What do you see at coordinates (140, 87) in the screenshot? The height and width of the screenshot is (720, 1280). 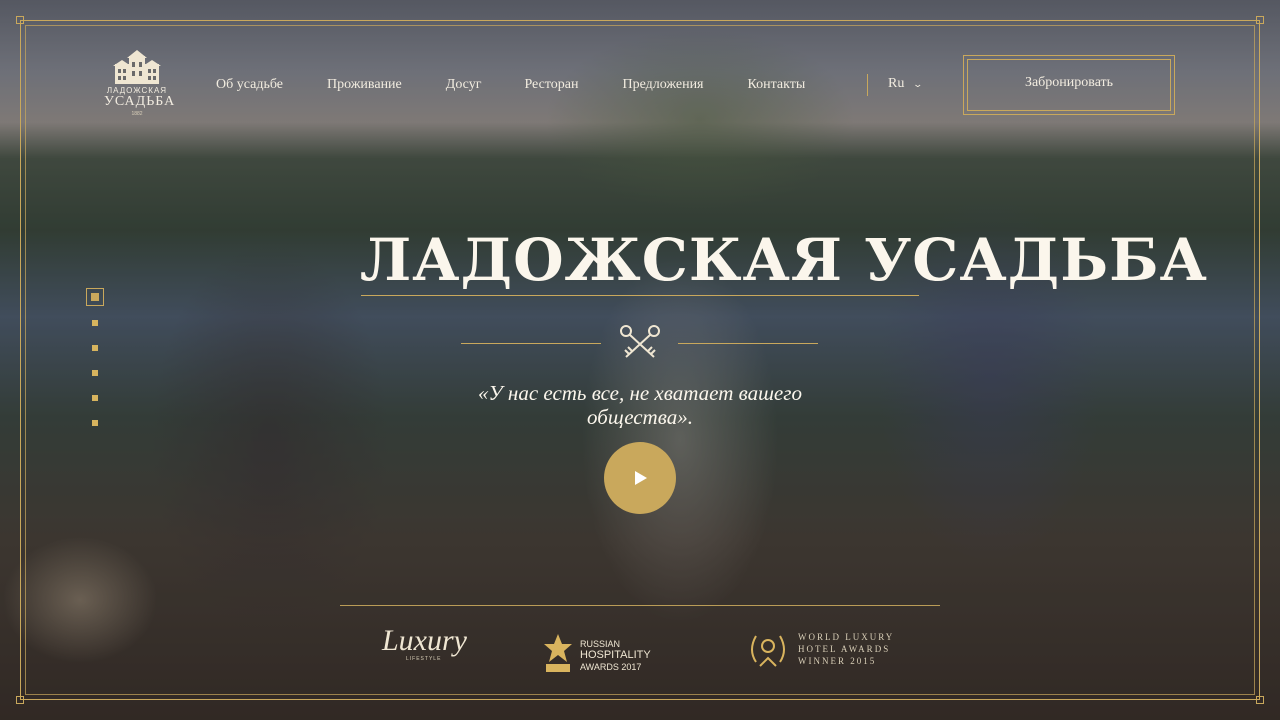 I see `site-logo: ЛАДОЖСКАЯ УСАДЬБА 1882` at bounding box center [140, 87].